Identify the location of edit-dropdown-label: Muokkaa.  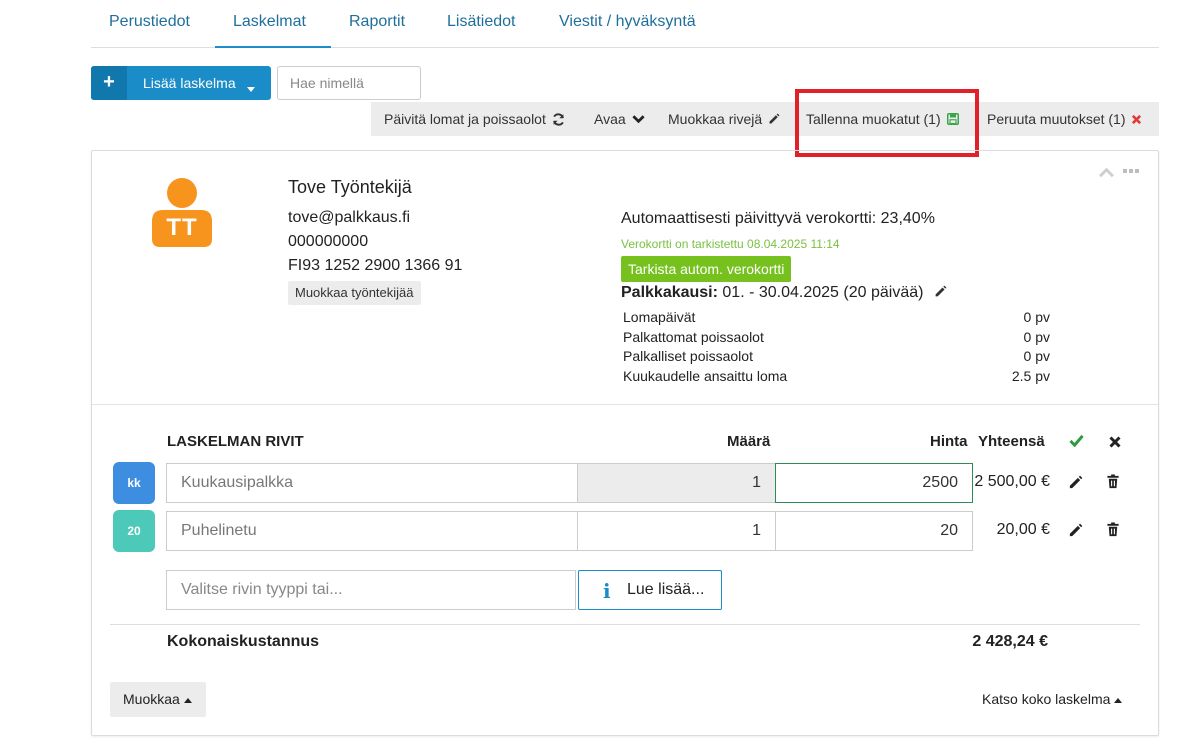
(151, 699).